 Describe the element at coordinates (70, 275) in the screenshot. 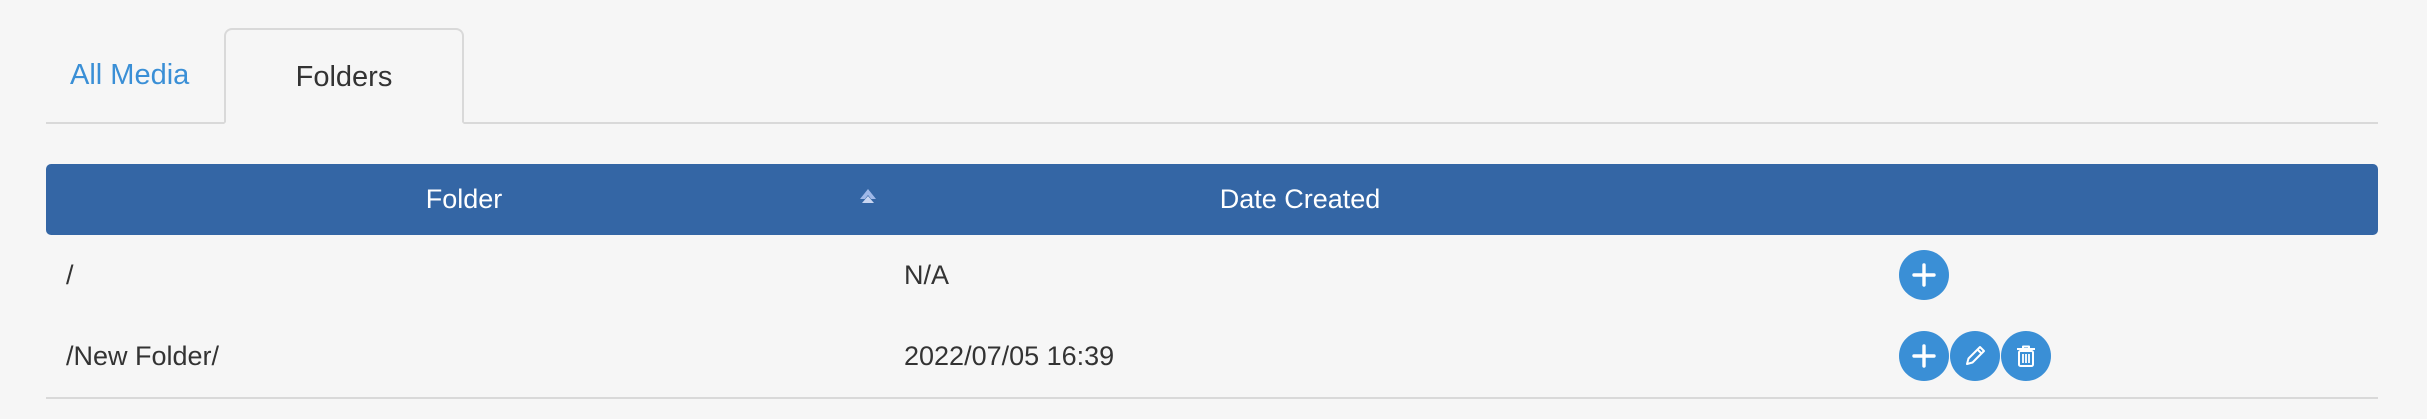

I see `folder-path: /` at that location.